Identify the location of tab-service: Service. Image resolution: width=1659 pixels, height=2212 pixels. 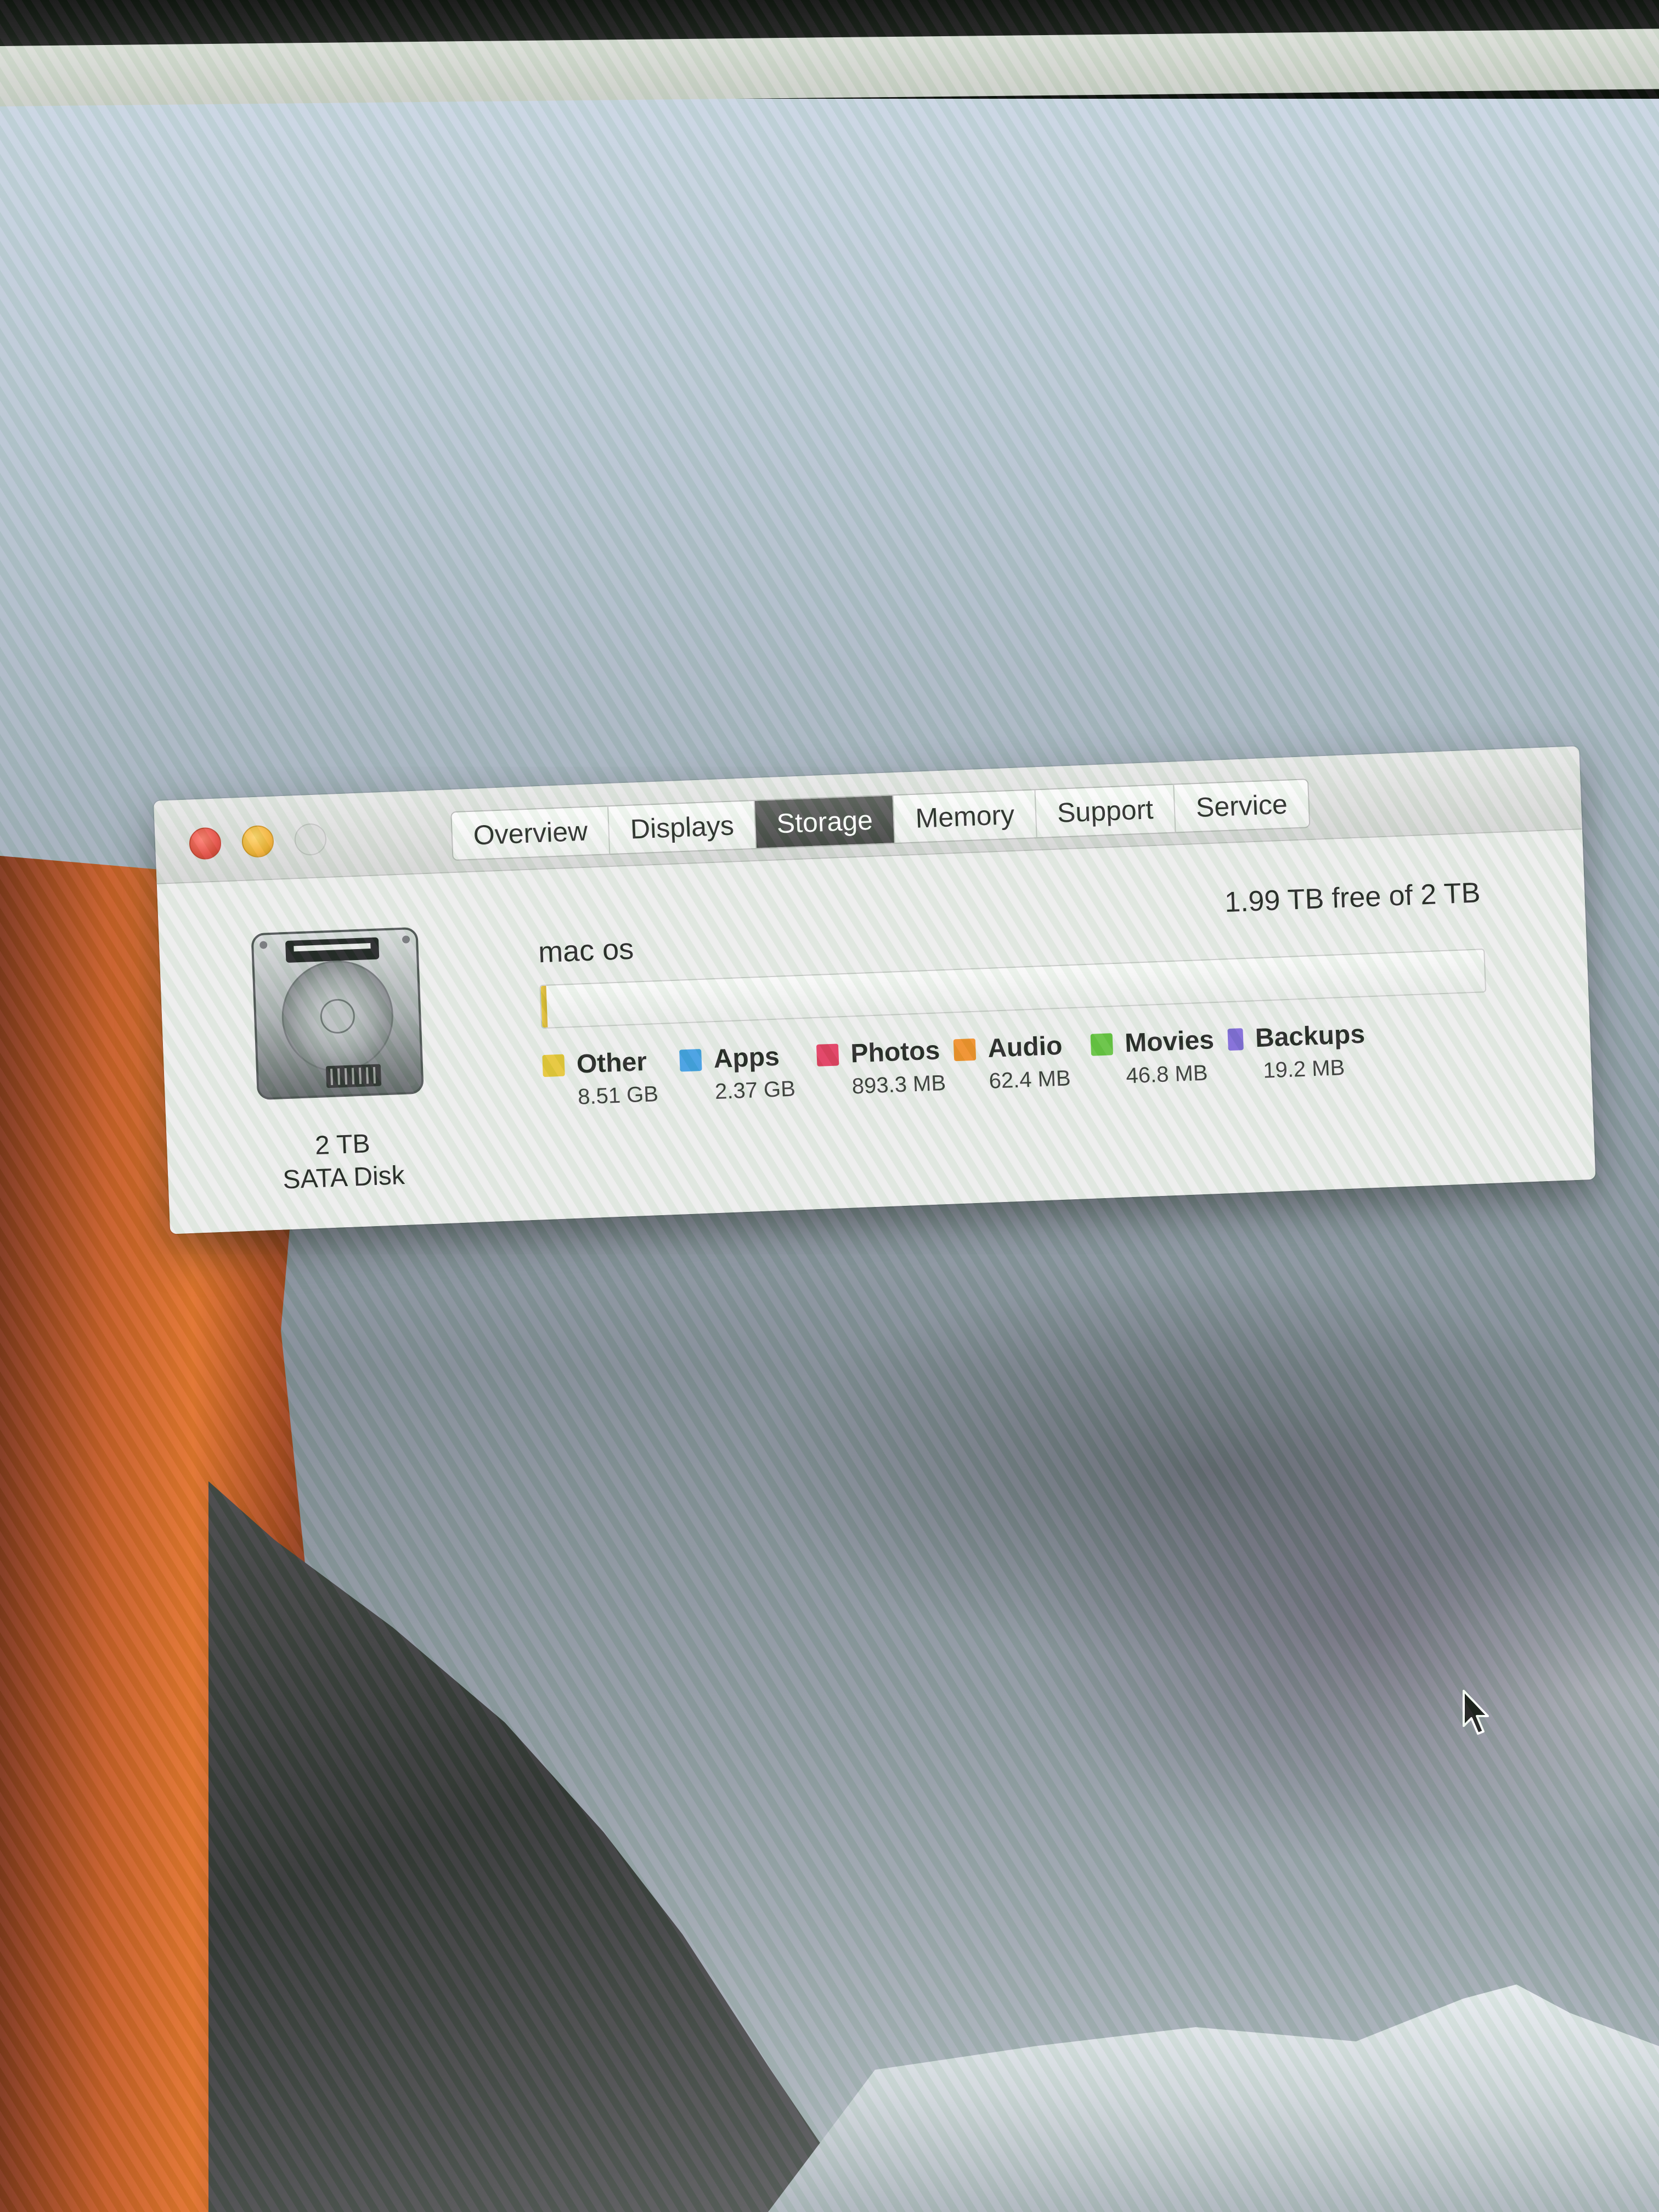
(1242, 806).